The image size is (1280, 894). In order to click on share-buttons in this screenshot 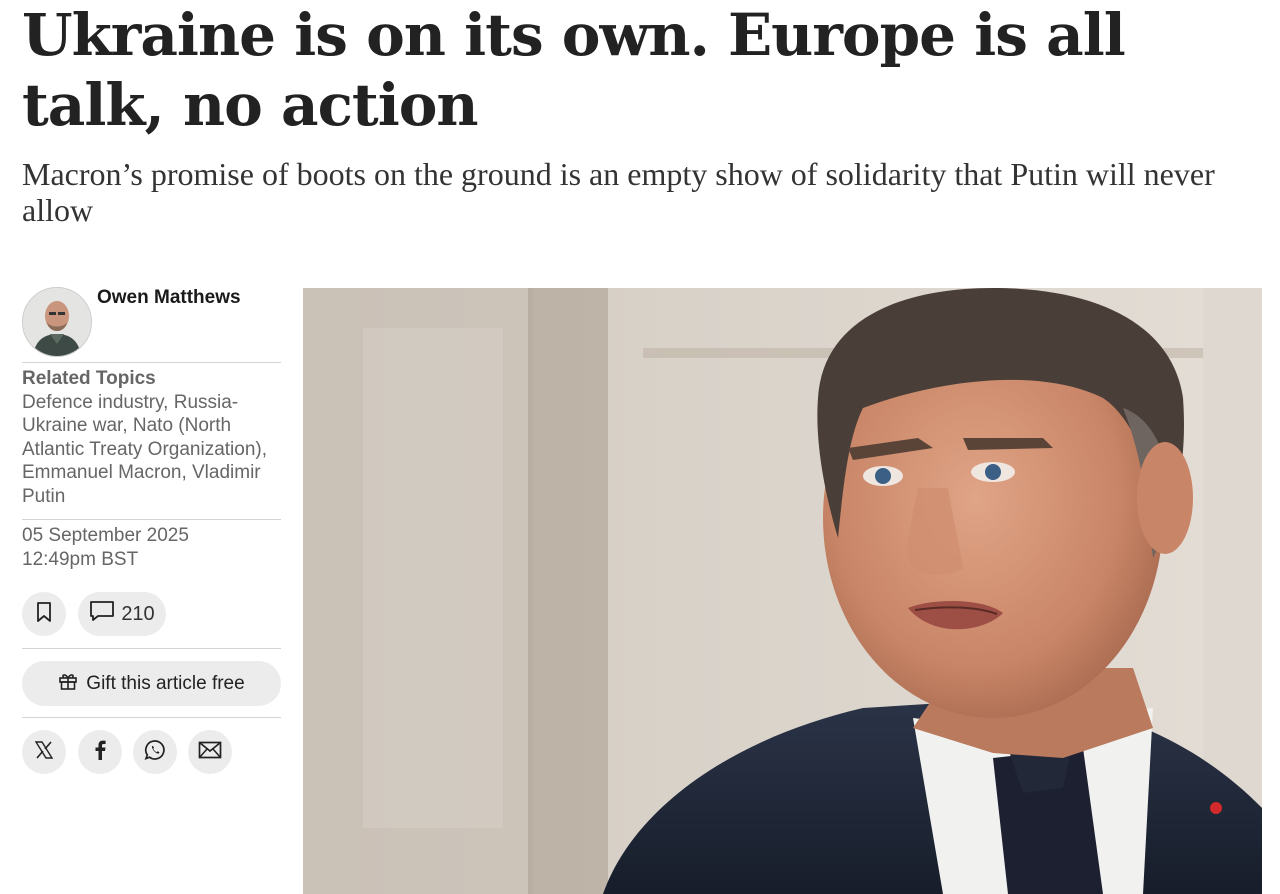, I will do `click(151, 754)`.